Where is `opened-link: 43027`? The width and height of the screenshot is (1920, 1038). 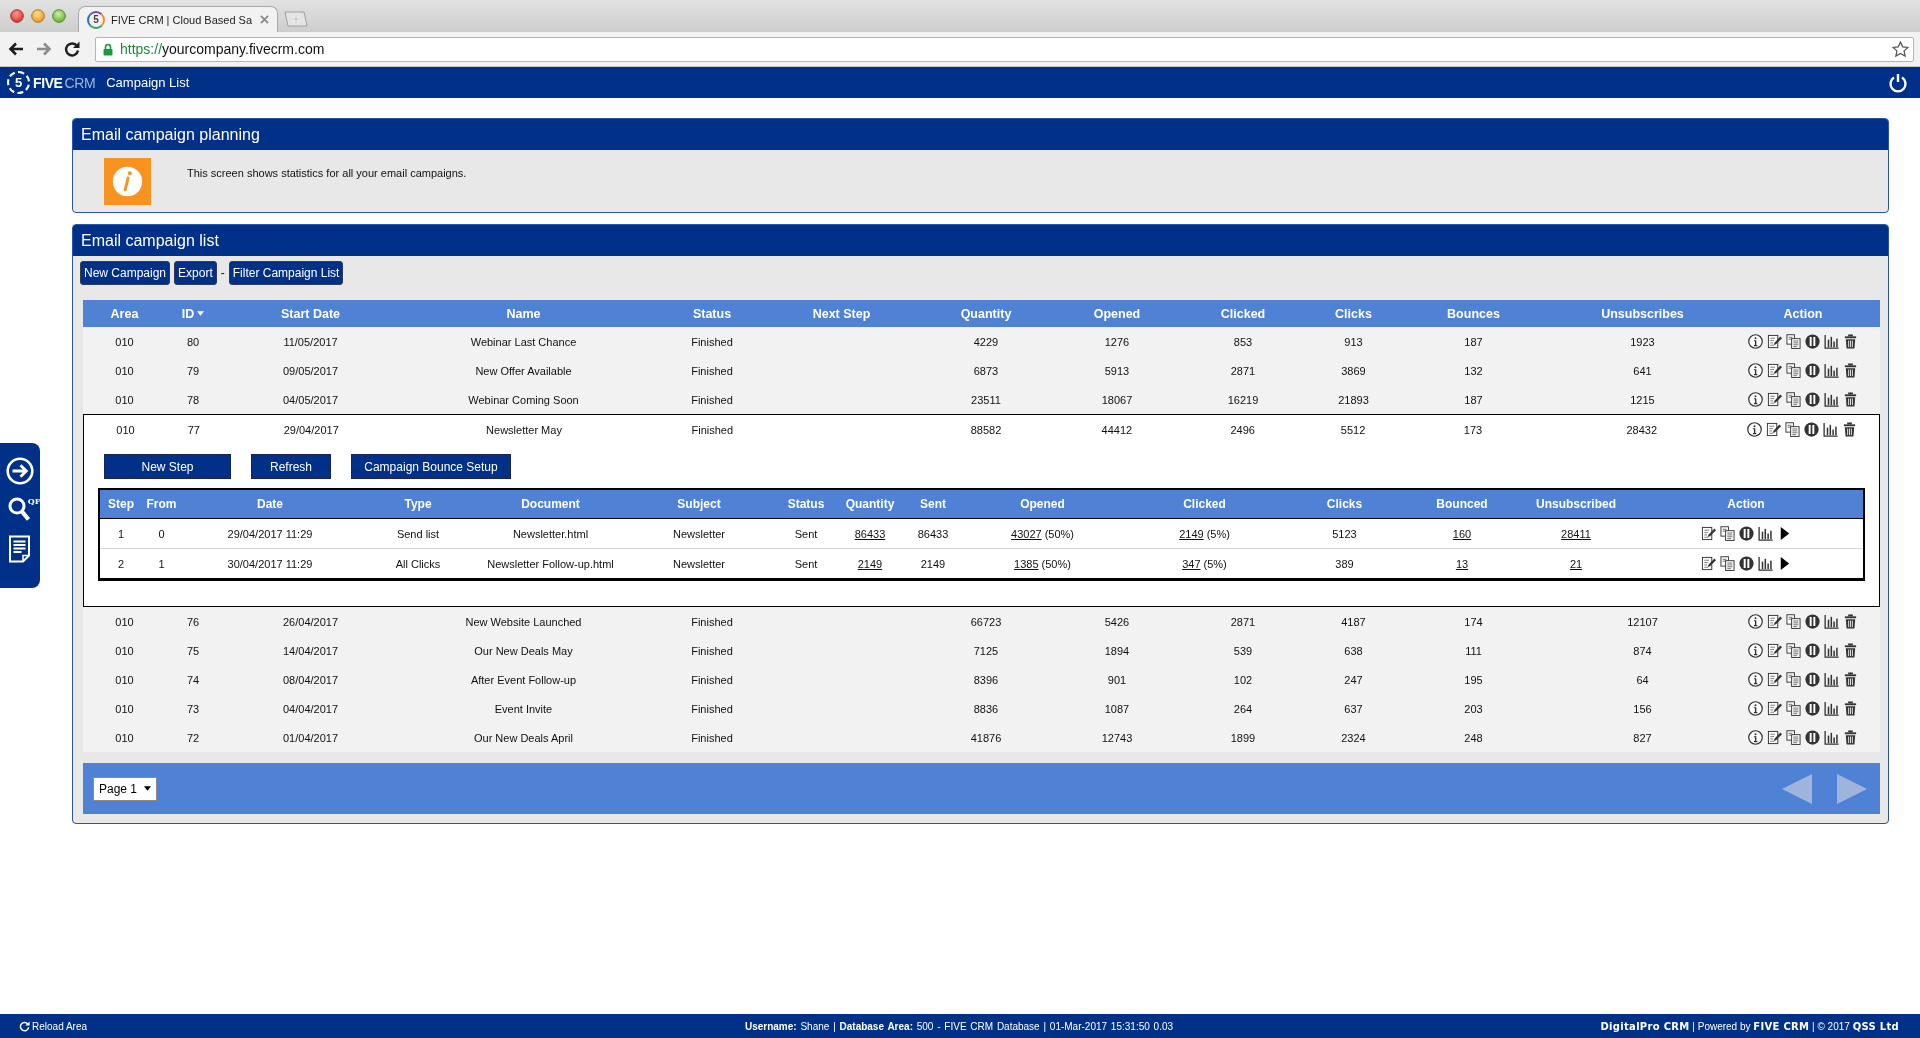
opened-link: 43027 is located at coordinates (1026, 533).